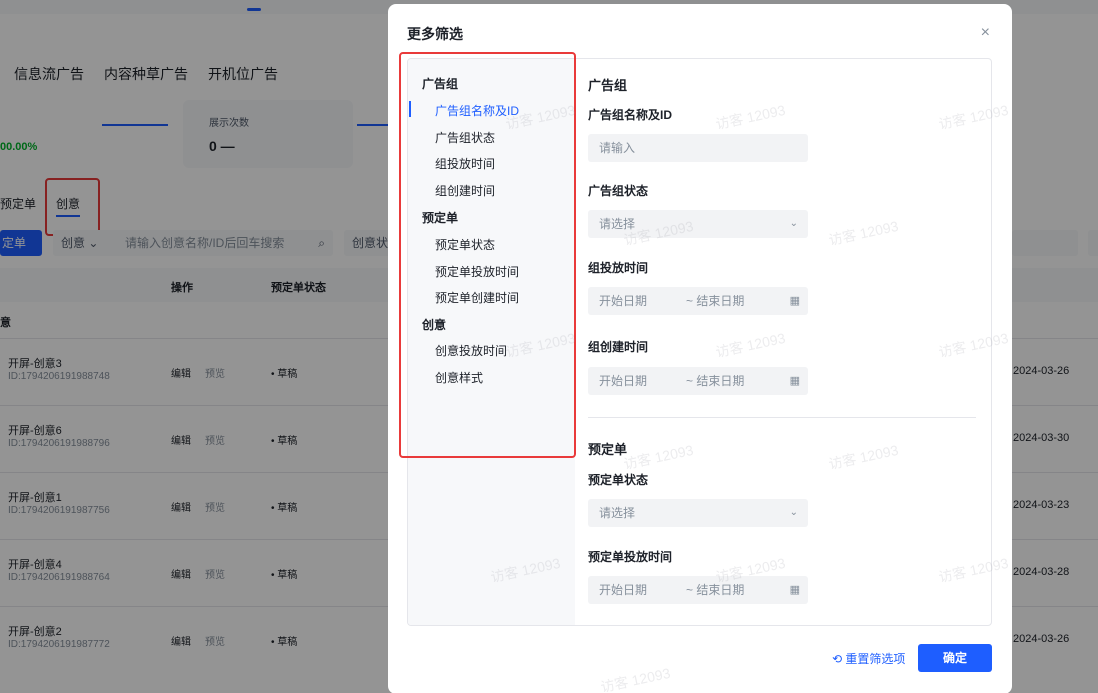  What do you see at coordinates (630, 115) in the screenshot?
I see `label-ad-group-name: 广告组名称及ID` at bounding box center [630, 115].